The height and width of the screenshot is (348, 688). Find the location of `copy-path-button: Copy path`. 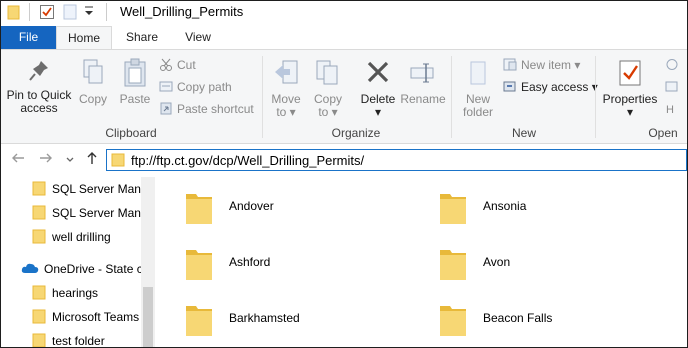

copy-path-button: Copy path is located at coordinates (195, 87).